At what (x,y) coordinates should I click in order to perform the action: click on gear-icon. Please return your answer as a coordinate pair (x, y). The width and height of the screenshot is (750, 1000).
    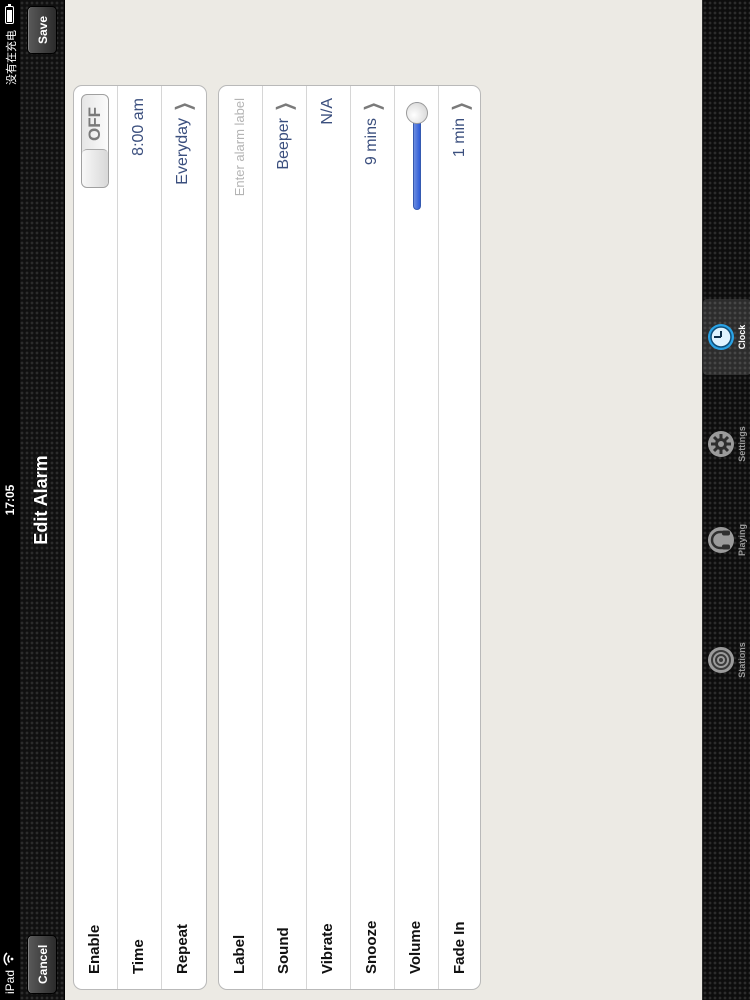
    Looking at the image, I should click on (721, 444).